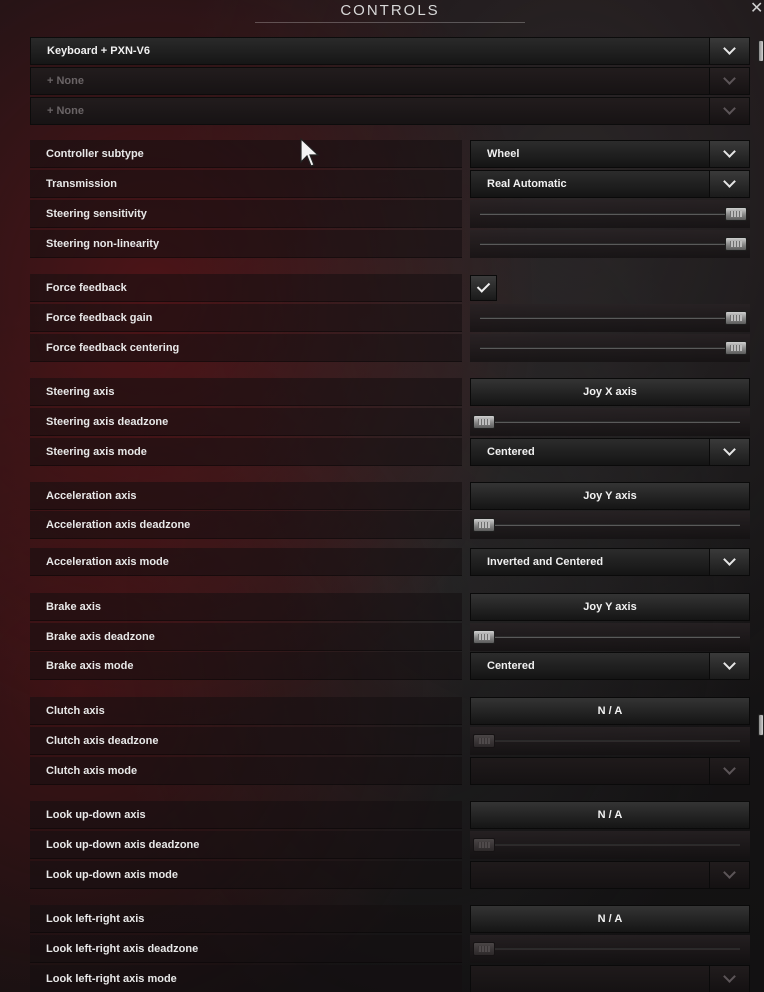  Describe the element at coordinates (90, 666) in the screenshot. I see `brake-axis-mode-label: Brake axis mode` at that location.